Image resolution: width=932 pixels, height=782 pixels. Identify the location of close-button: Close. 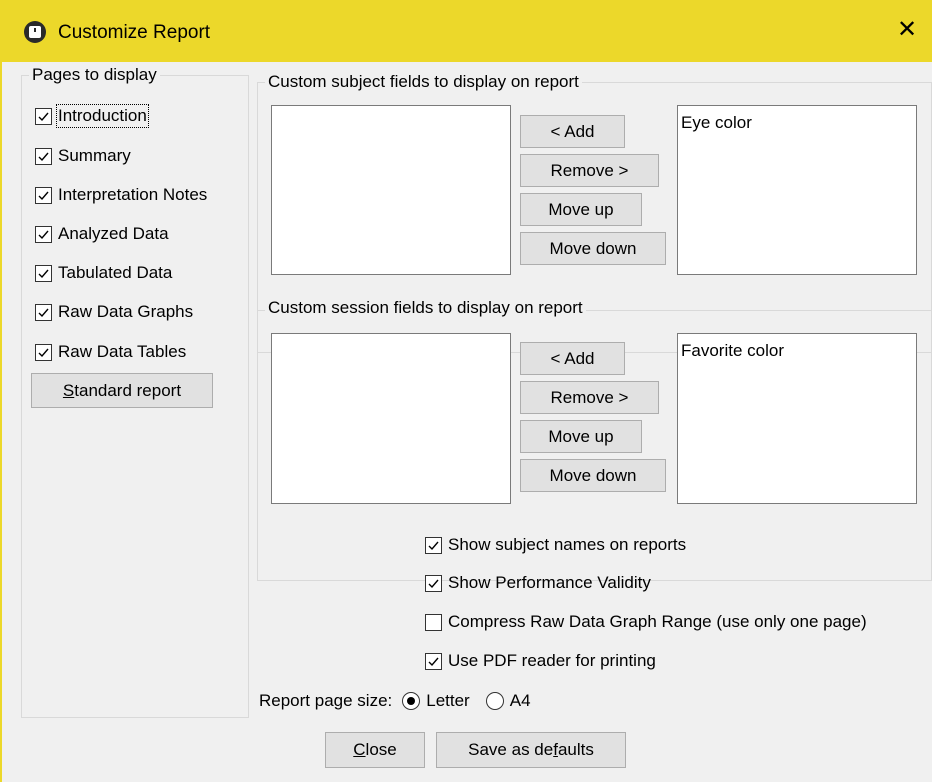
(375, 750).